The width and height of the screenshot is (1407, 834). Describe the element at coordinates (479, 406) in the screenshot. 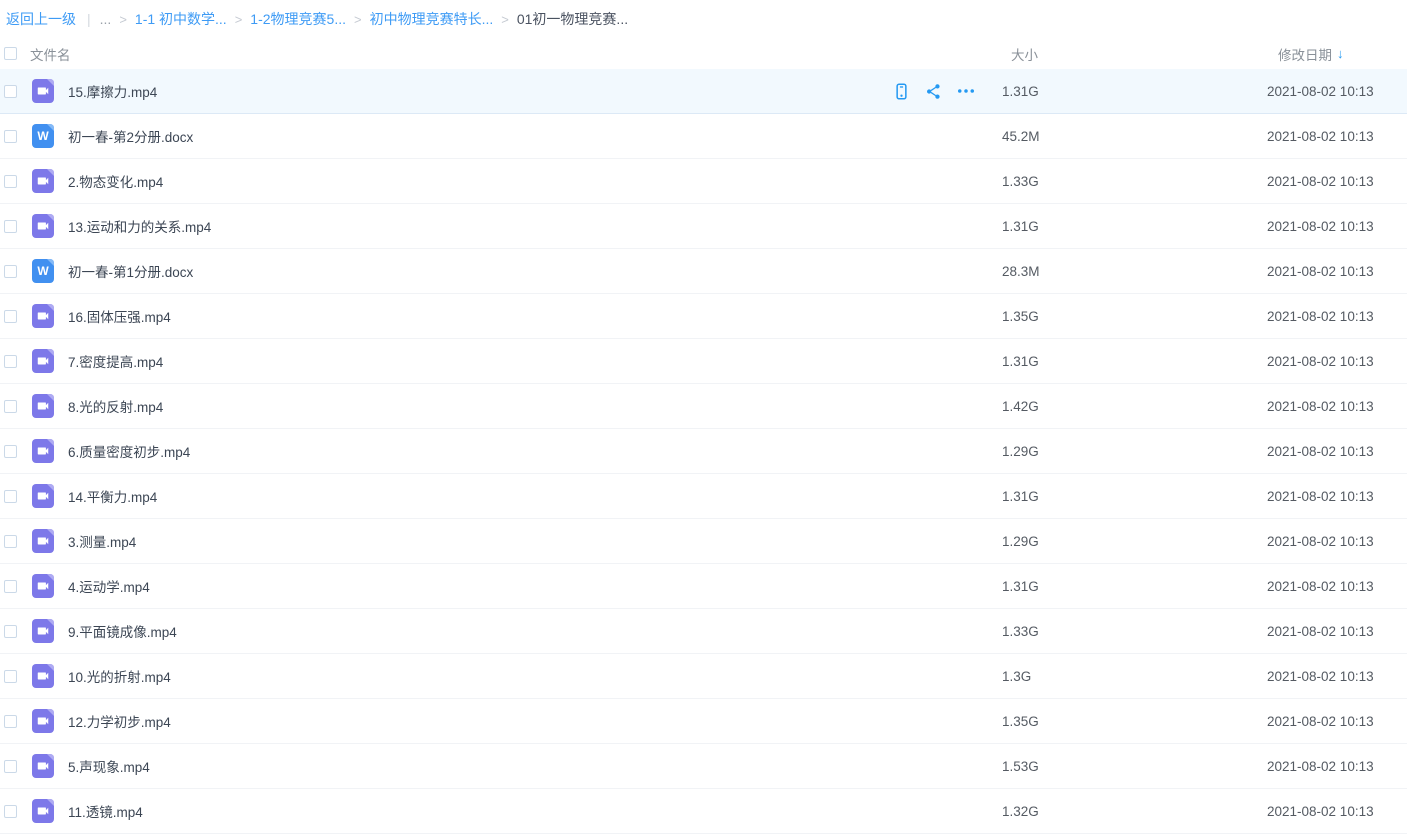

I see `file-name: 8.光的反射.mp4` at that location.